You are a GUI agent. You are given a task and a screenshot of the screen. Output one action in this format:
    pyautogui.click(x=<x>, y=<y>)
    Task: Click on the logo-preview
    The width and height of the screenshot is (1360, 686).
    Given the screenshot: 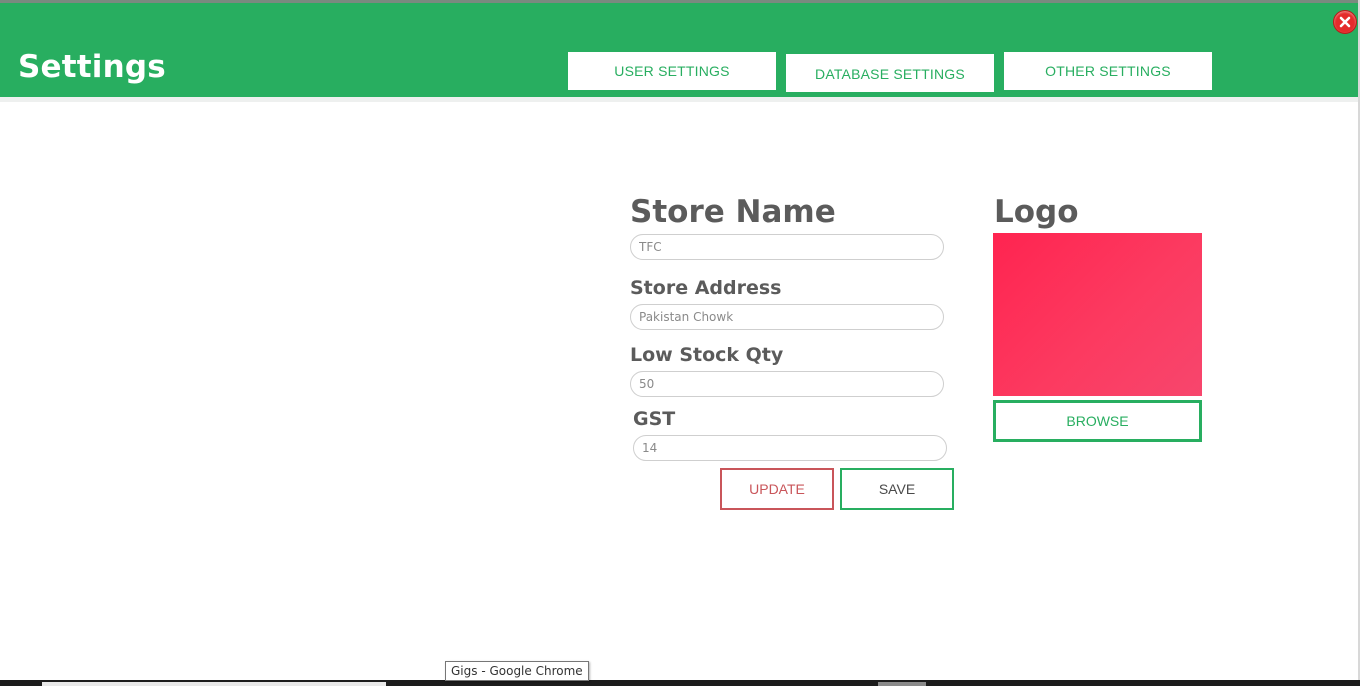 What is the action you would take?
    pyautogui.click(x=1097, y=314)
    